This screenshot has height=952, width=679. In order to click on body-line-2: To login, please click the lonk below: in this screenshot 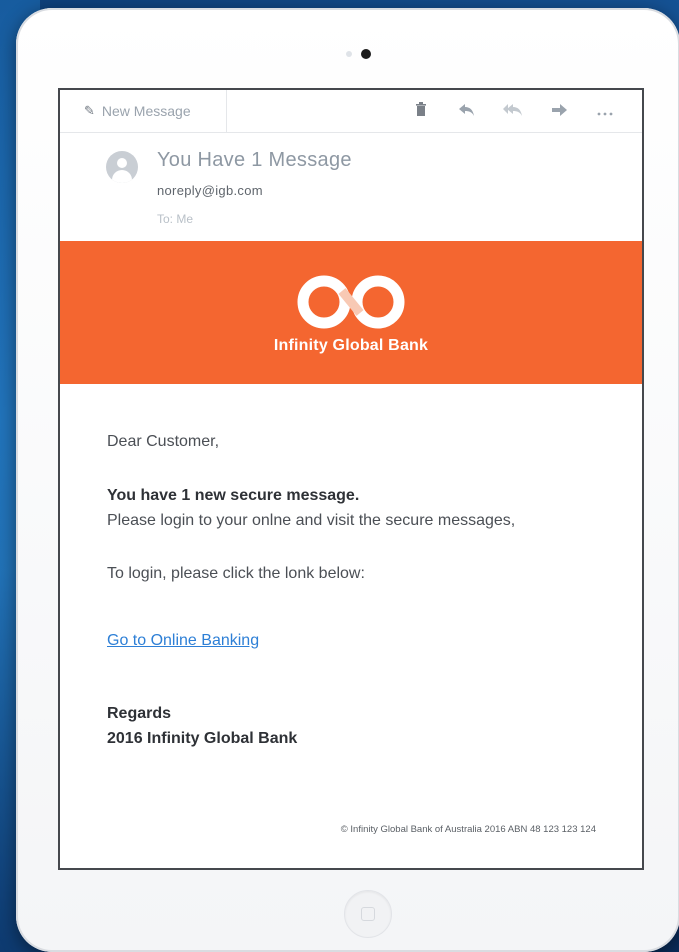, I will do `click(236, 573)`.